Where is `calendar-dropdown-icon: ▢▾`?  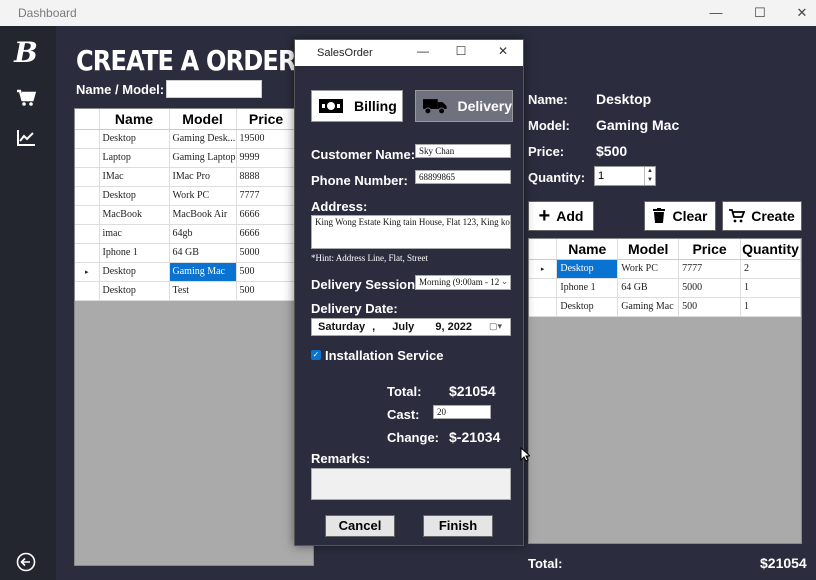 calendar-dropdown-icon: ▢▾ is located at coordinates (495, 326).